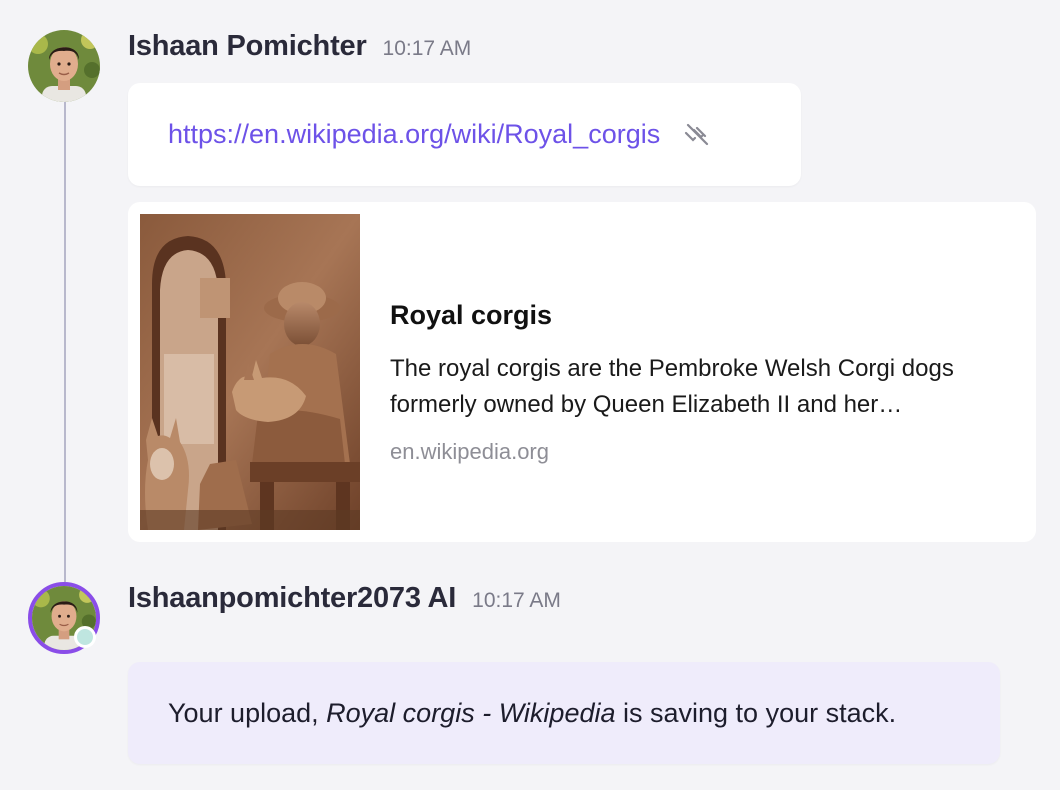  Describe the element at coordinates (756, 712) in the screenshot. I see `status-suffix: is saving to your stack.` at that location.